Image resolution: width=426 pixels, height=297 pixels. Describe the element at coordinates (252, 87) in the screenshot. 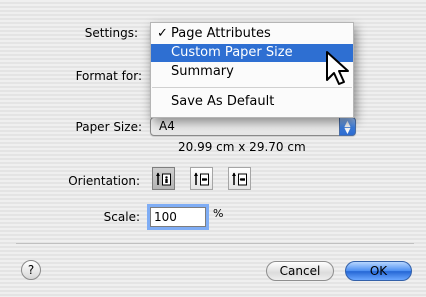

I see `menu-separator` at that location.